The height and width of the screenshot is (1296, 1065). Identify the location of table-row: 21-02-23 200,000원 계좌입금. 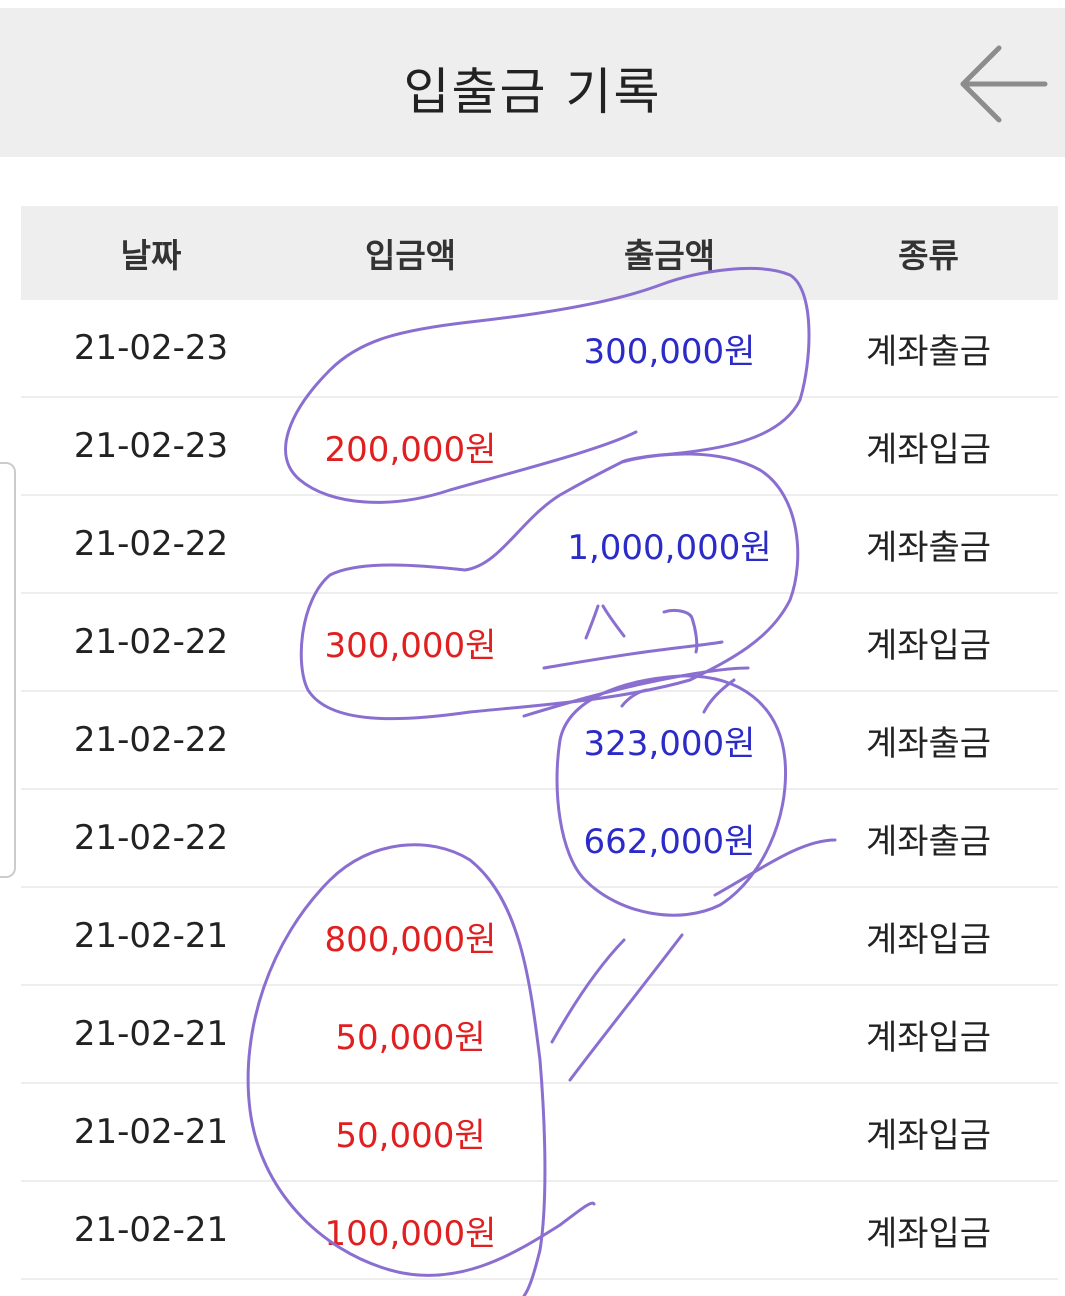
(539, 447).